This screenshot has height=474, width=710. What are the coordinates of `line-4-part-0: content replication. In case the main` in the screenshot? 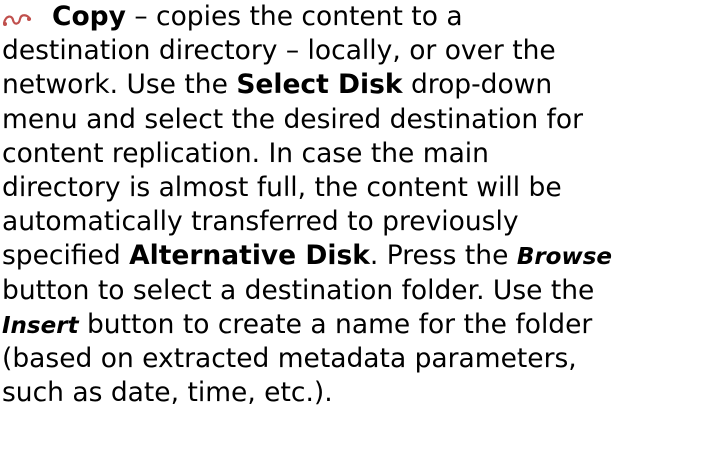 It's located at (245, 153).